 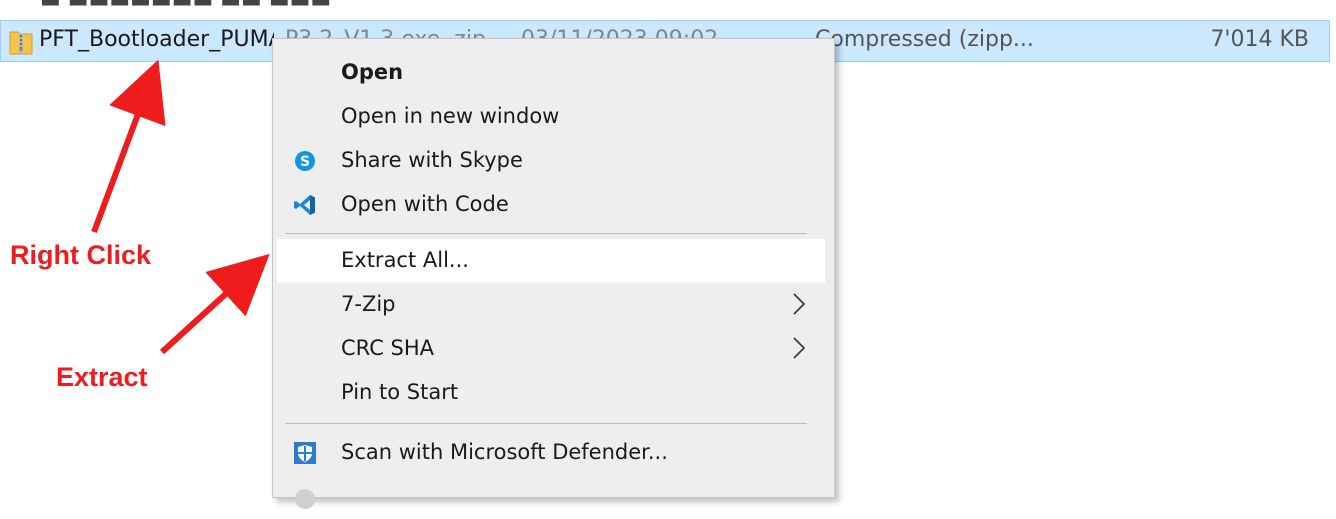 I want to click on arrow-to-file, so click(x=128, y=146).